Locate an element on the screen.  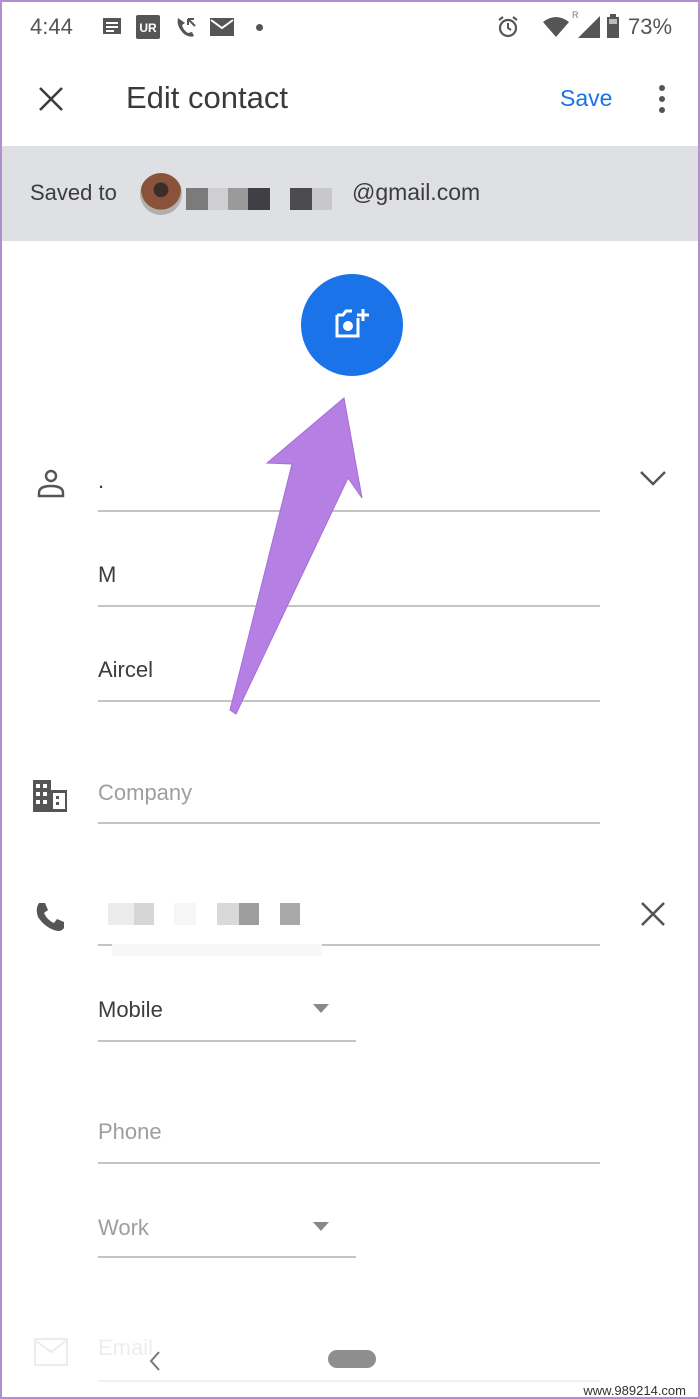
phone-type-underline is located at coordinates (227, 1041).